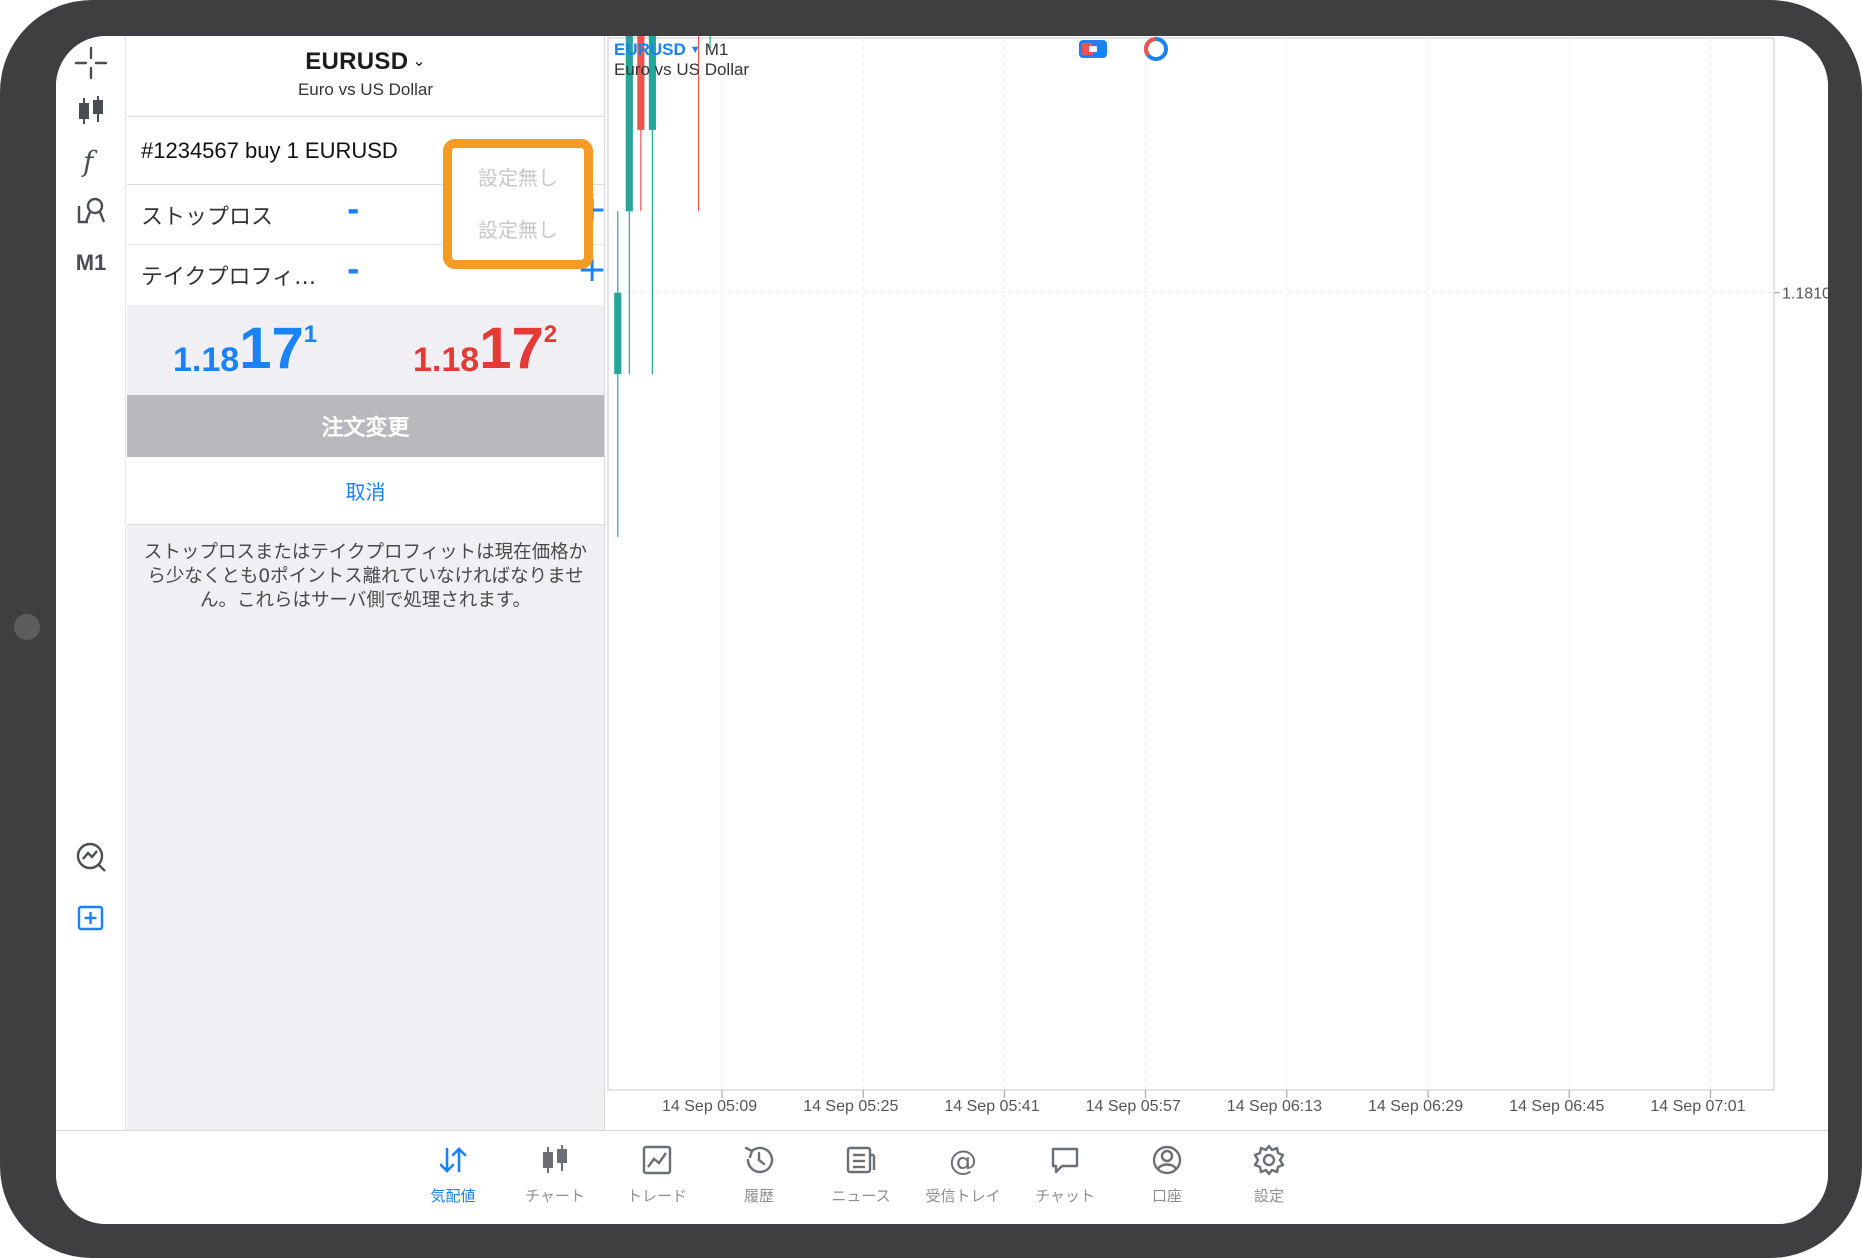 The height and width of the screenshot is (1258, 1862). Describe the element at coordinates (1093, 49) in the screenshot. I see `one-click-trading-icon` at that location.